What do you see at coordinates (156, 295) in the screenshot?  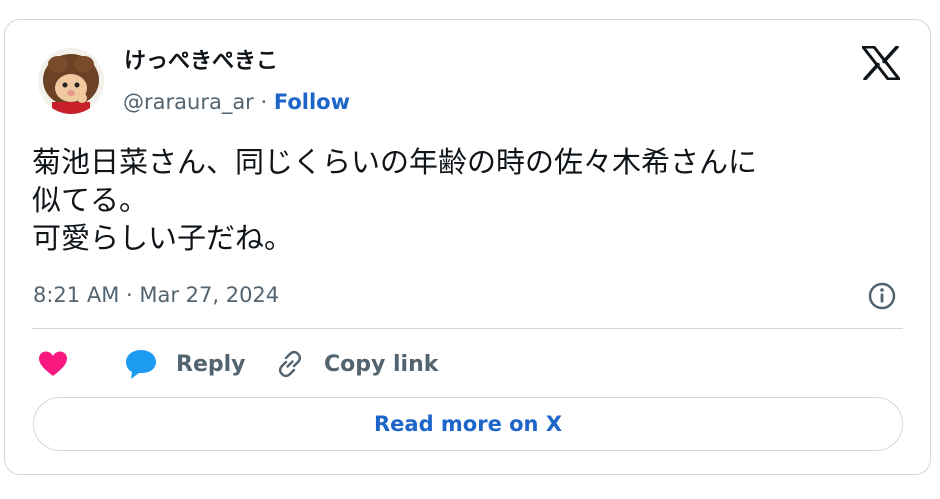 I see `timestamp: 8:21 AM · Mar 27, 2024` at bounding box center [156, 295].